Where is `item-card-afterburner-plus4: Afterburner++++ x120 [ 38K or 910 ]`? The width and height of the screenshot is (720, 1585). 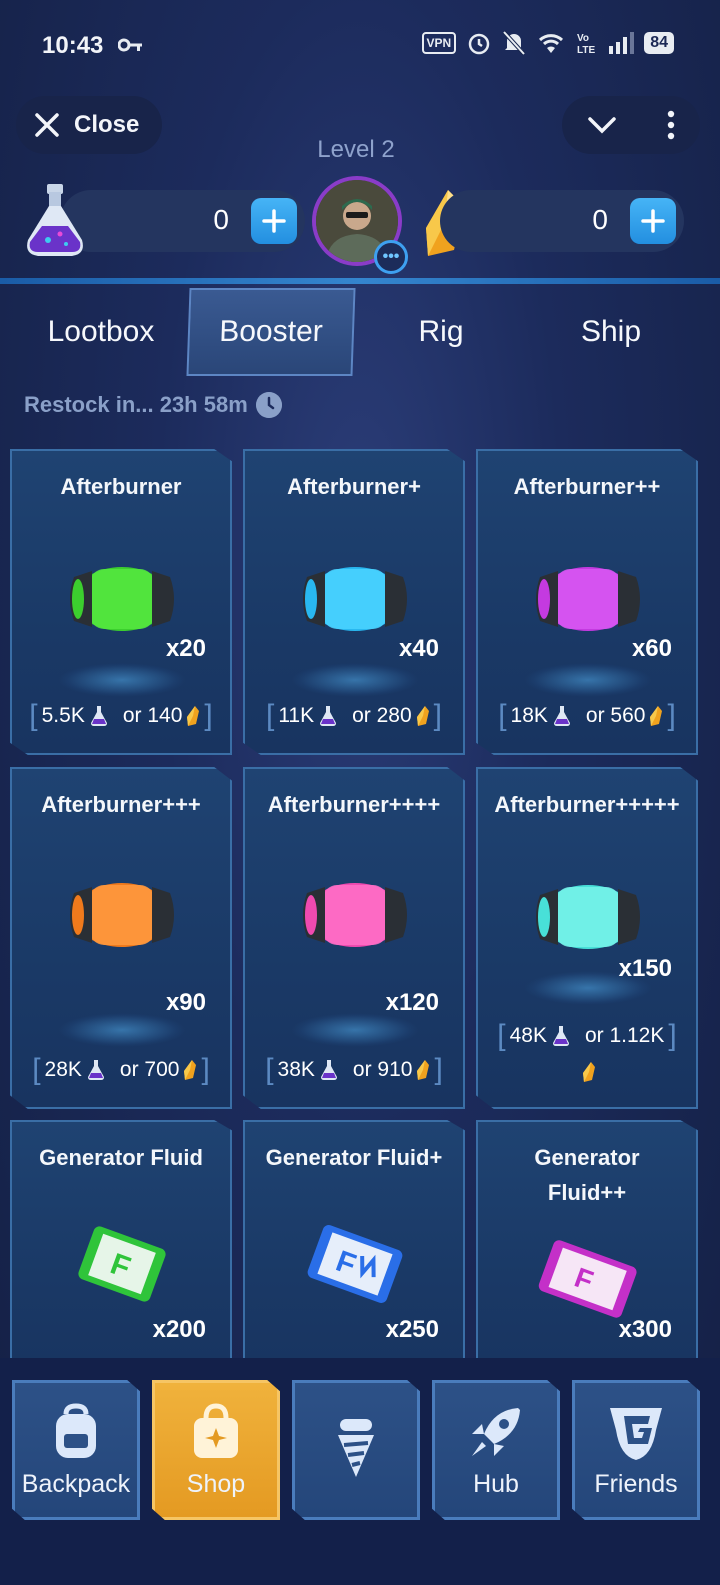
item-card-afterburner-plus4: Afterburner++++ x120 [ 38K or 910 ] is located at coordinates (354, 938).